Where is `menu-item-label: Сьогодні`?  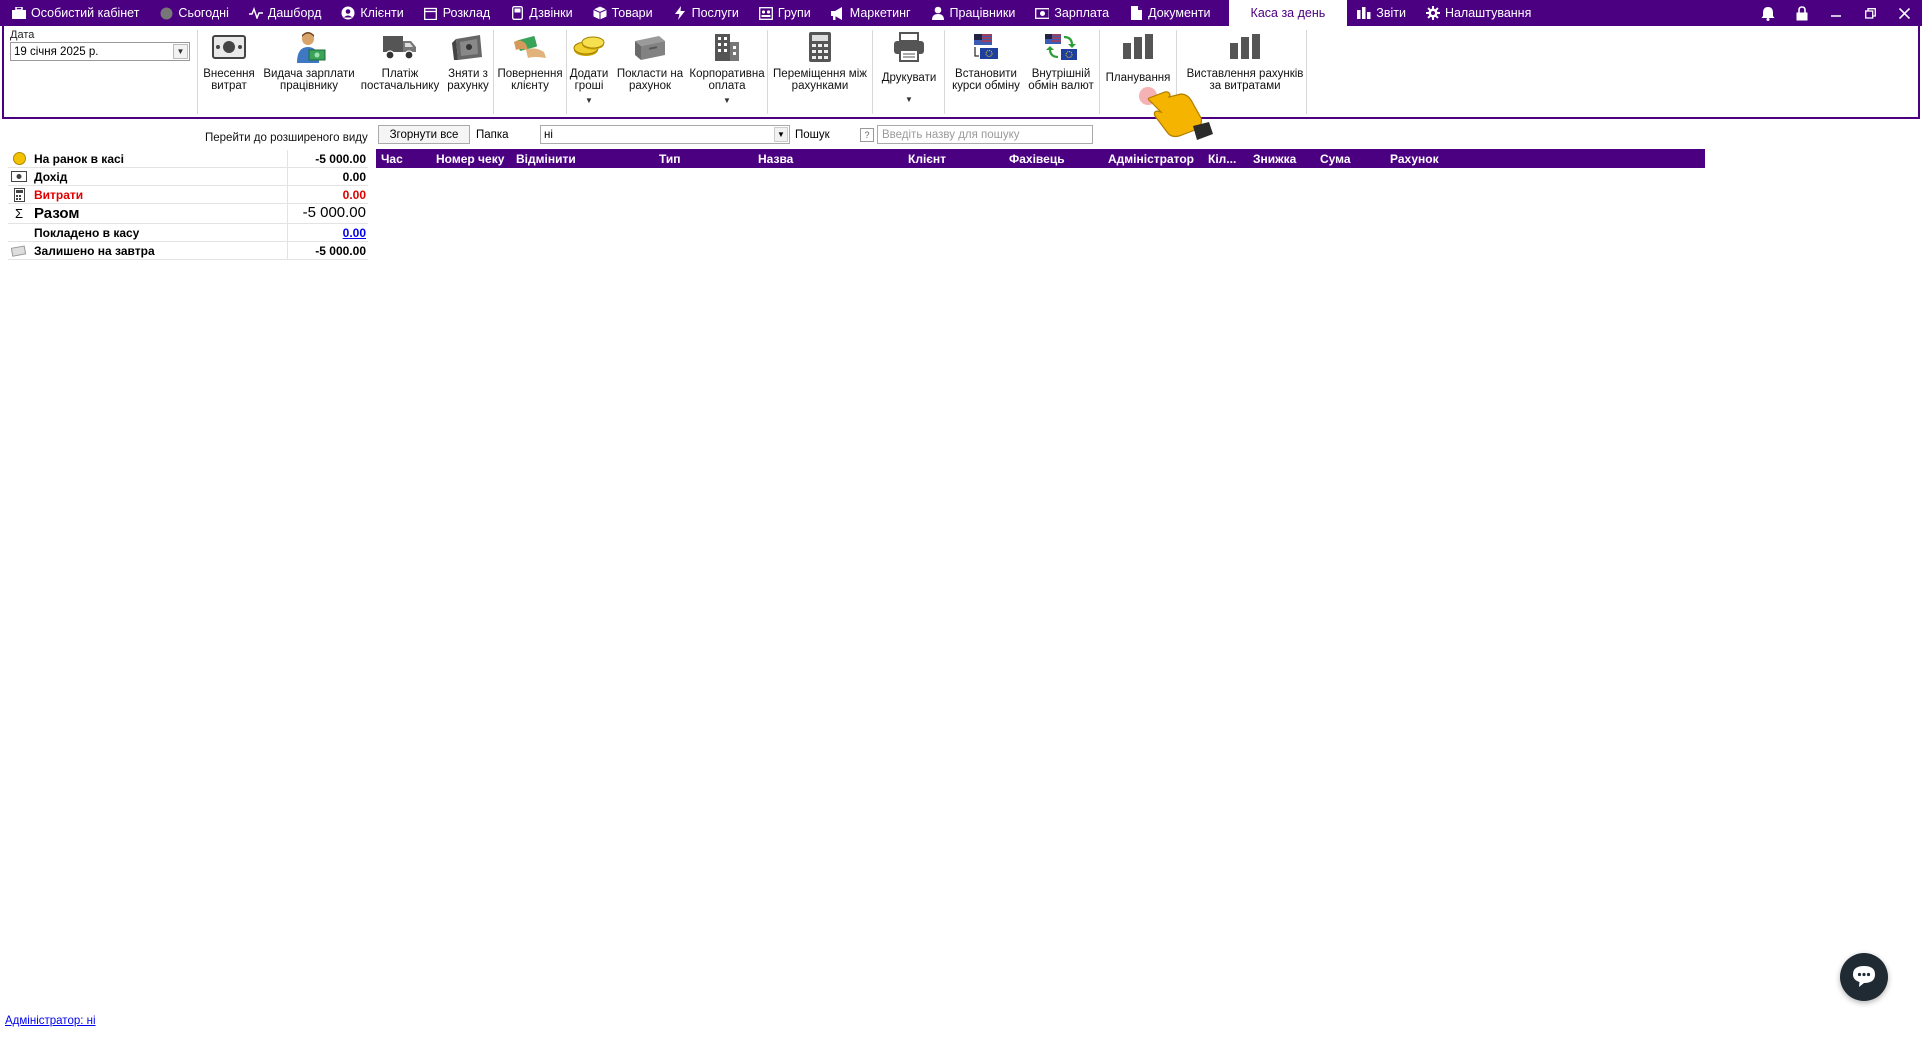
menu-item-label: Сьогодні is located at coordinates (203, 13).